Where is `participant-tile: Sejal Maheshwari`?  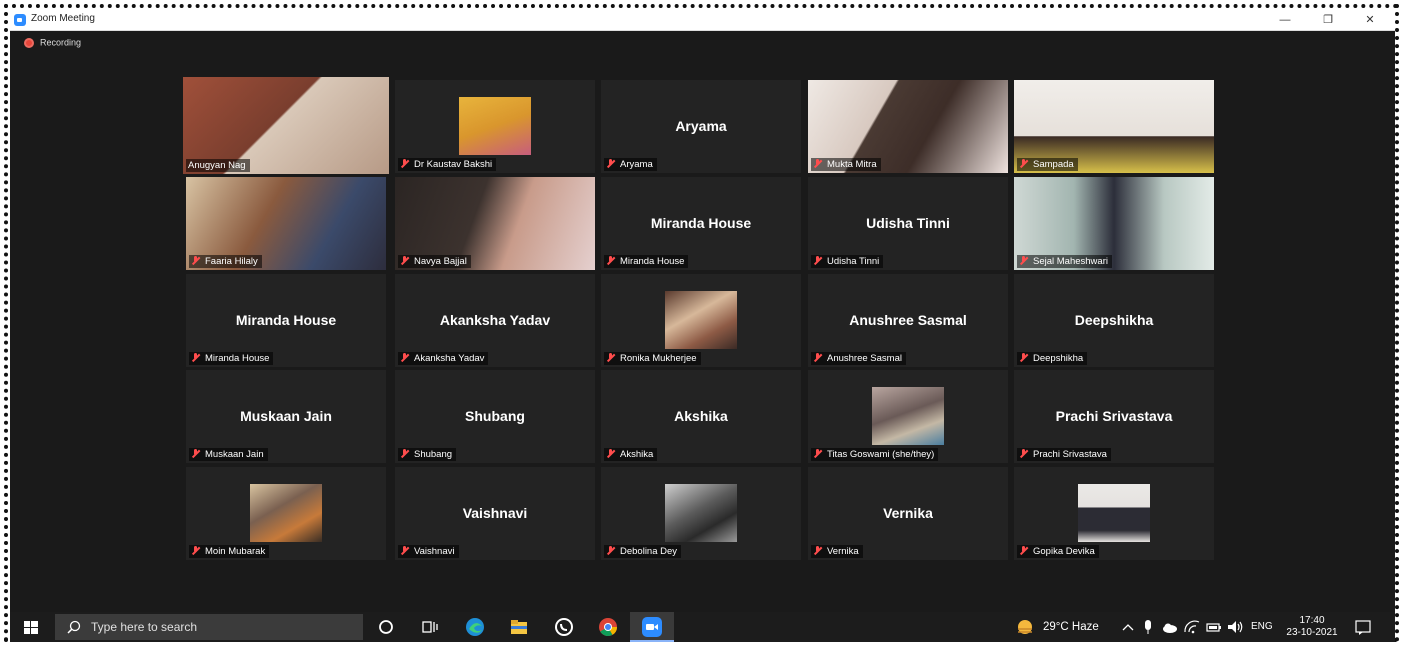 participant-tile: Sejal Maheshwari is located at coordinates (1114, 223).